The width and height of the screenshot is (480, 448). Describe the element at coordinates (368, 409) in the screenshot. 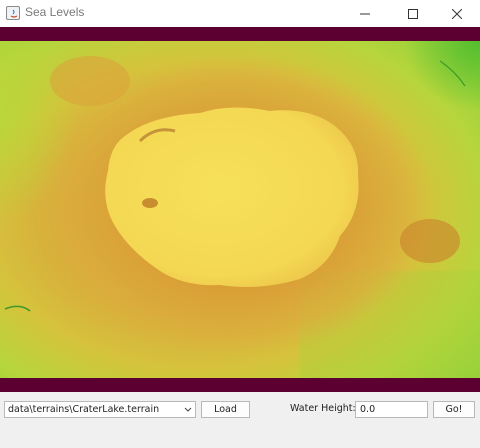

I see `water-height-value: 0.0` at that location.